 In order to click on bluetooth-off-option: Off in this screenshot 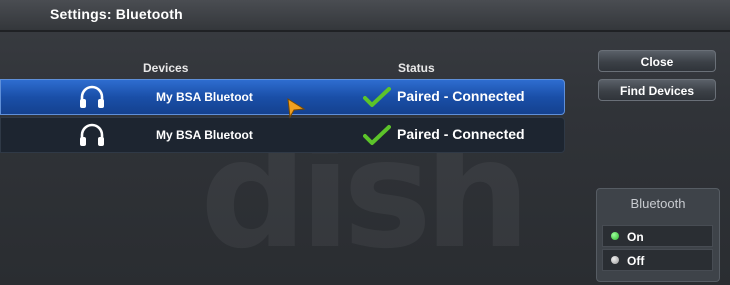, I will do `click(657, 260)`.